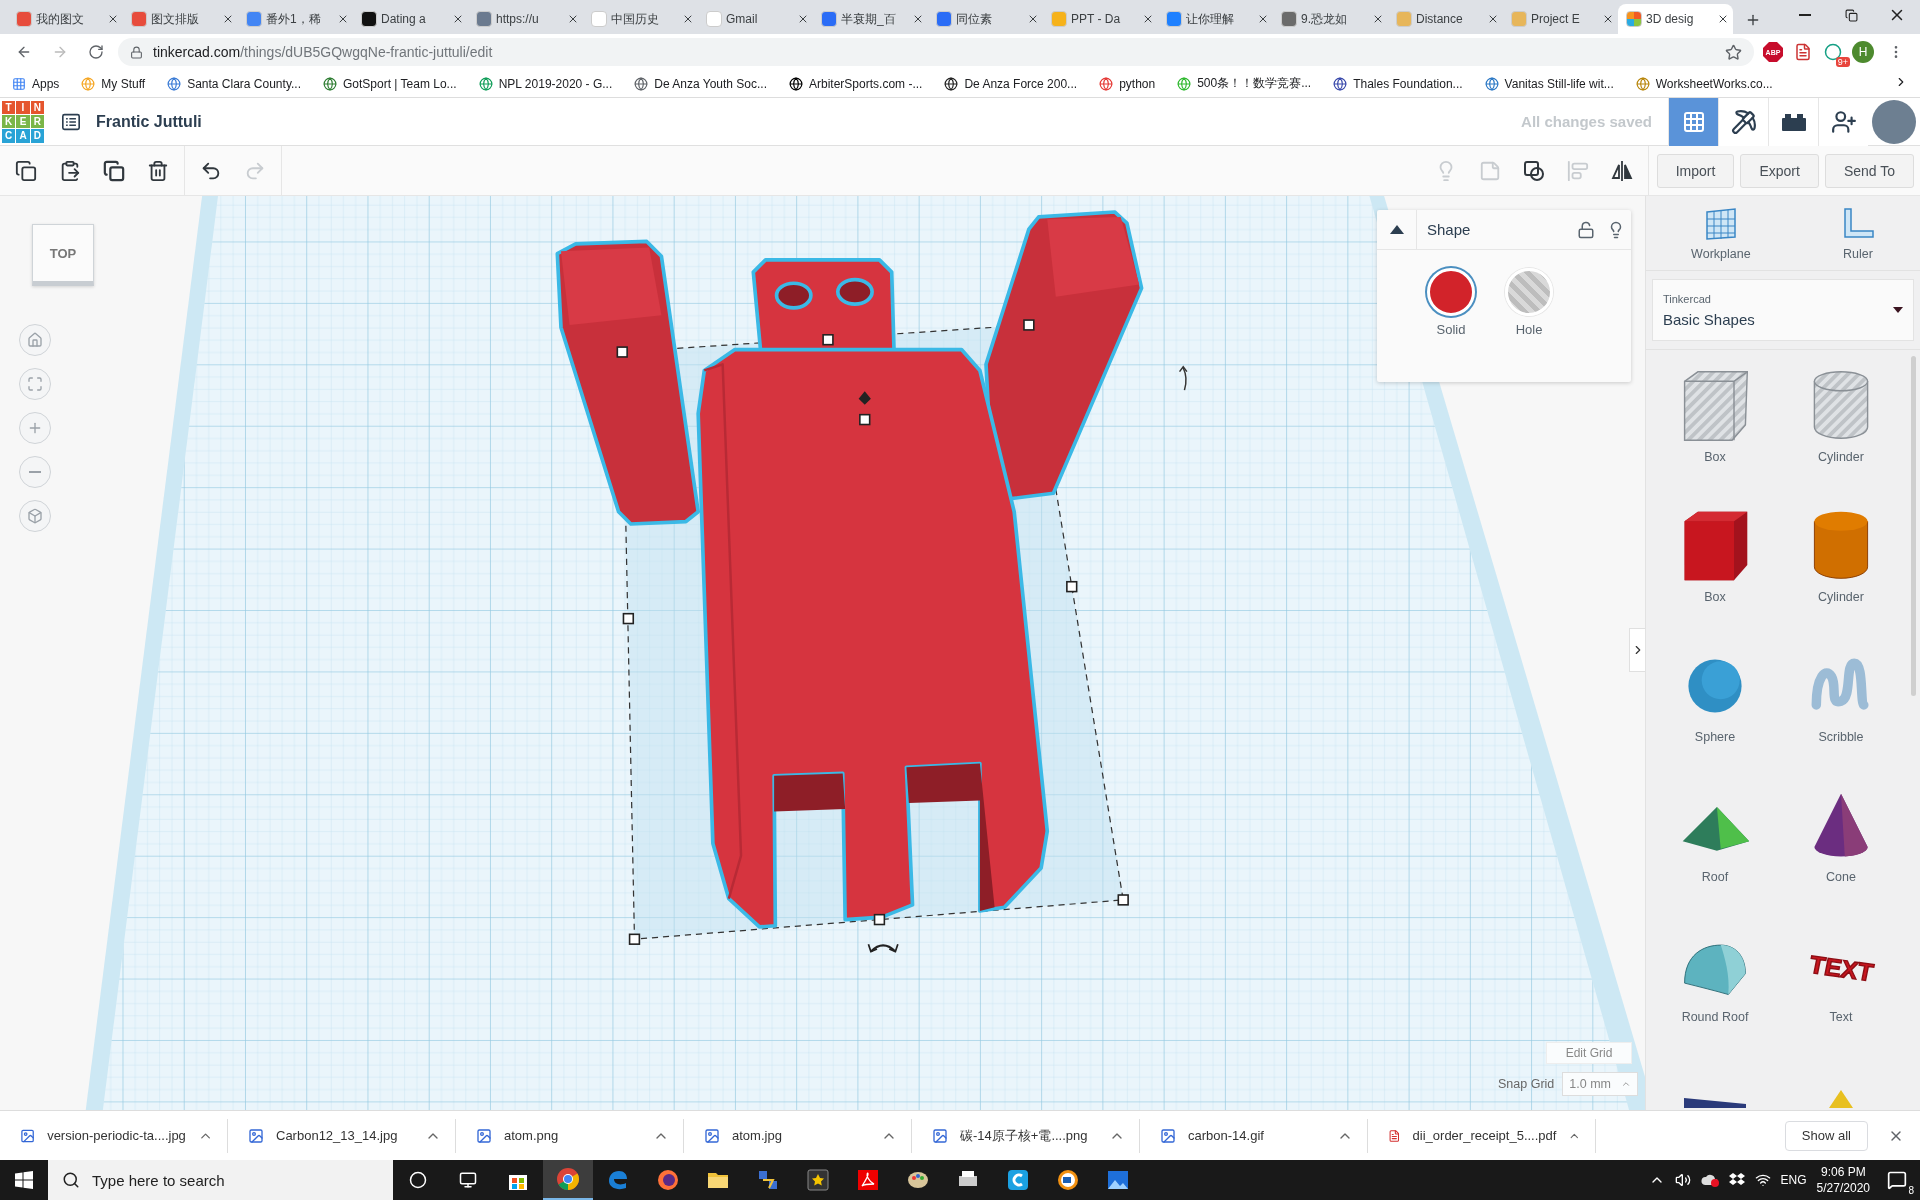 Image resolution: width=1920 pixels, height=1200 pixels. I want to click on download-item: 碳-14原子核+電....png, so click(1026, 1135).